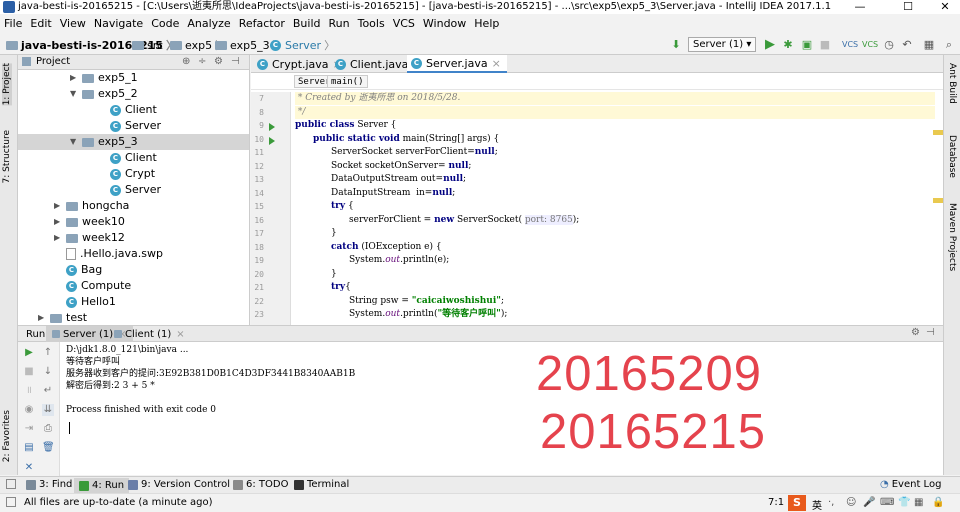 The image size is (960, 512). I want to click on ime-language: 英, so click(817, 504).